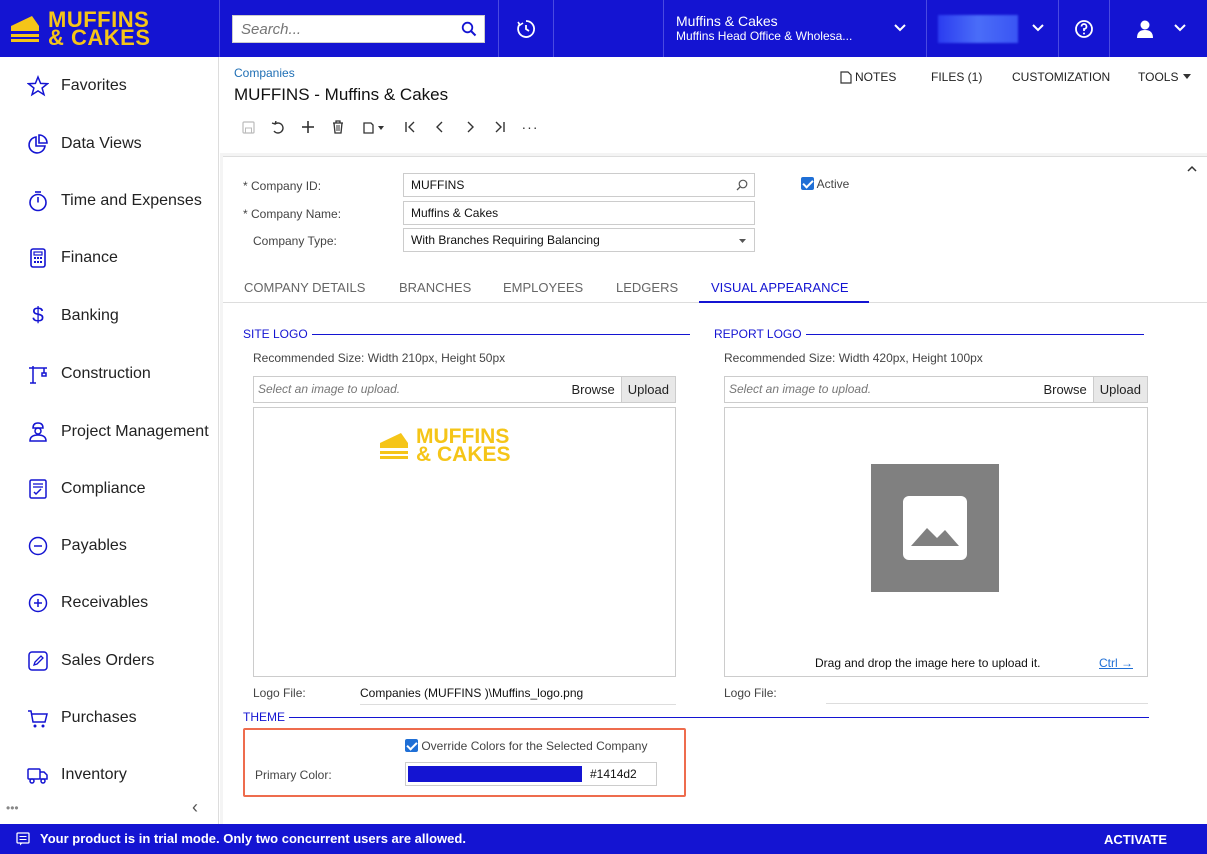 Image resolution: width=1207 pixels, height=854 pixels. What do you see at coordinates (1165, 77) in the screenshot?
I see `tools-button: TOOLS` at bounding box center [1165, 77].